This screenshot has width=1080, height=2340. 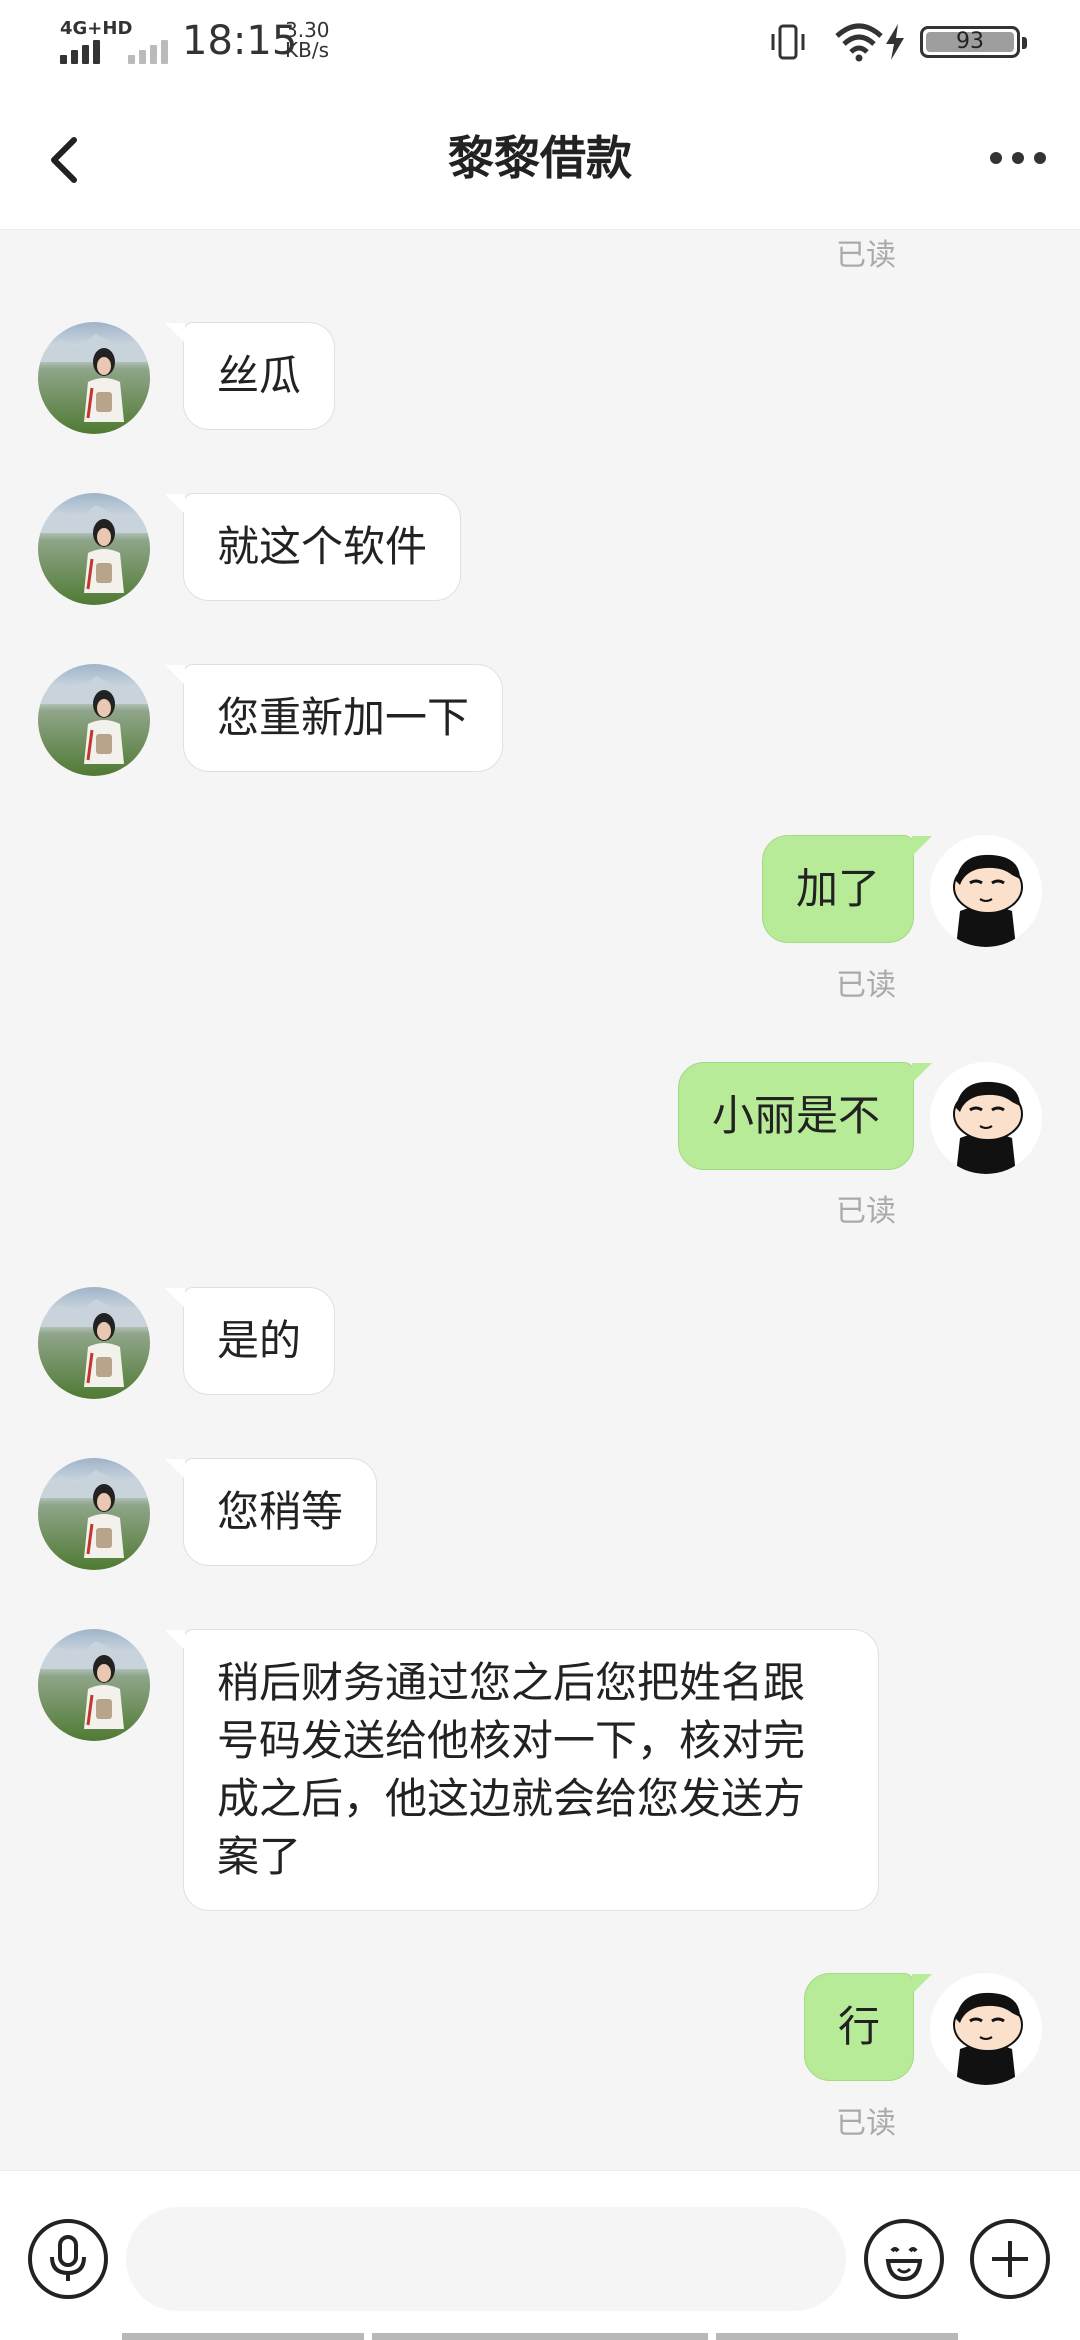 I want to click on microphone-icon, so click(x=68, y=2258).